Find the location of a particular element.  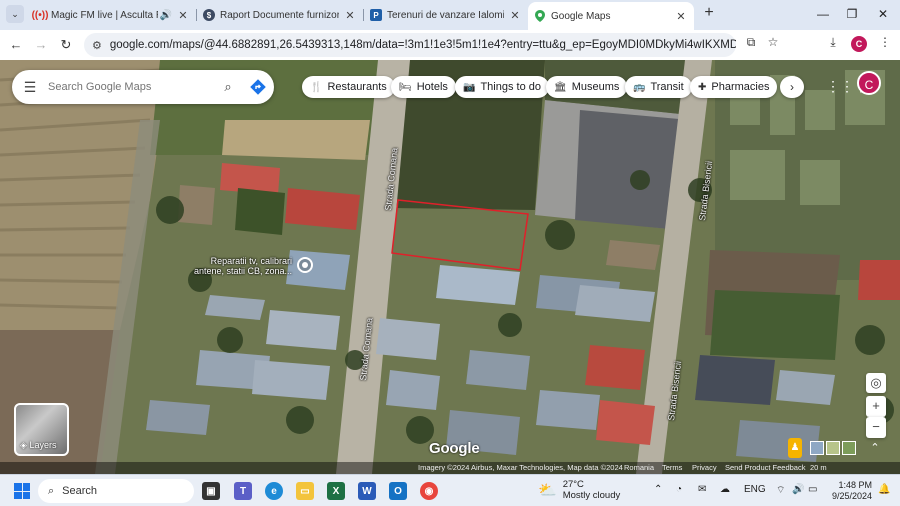

file-explorer-icon: ▭ is located at coordinates (305, 491).